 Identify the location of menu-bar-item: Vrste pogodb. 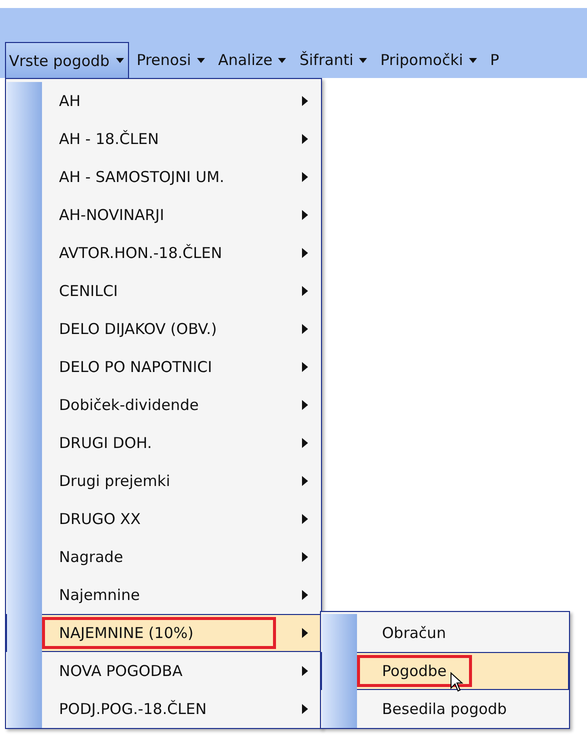
(67, 60).